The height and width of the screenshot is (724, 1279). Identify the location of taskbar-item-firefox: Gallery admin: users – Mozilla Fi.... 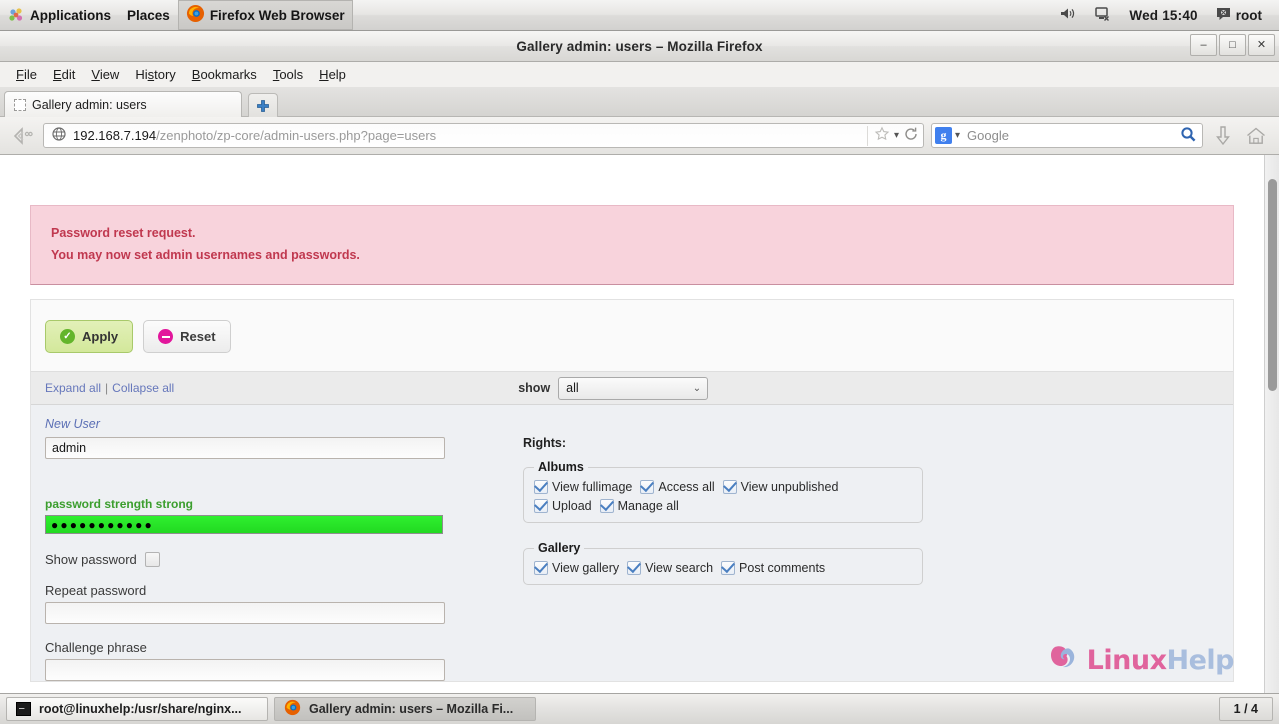
(405, 709).